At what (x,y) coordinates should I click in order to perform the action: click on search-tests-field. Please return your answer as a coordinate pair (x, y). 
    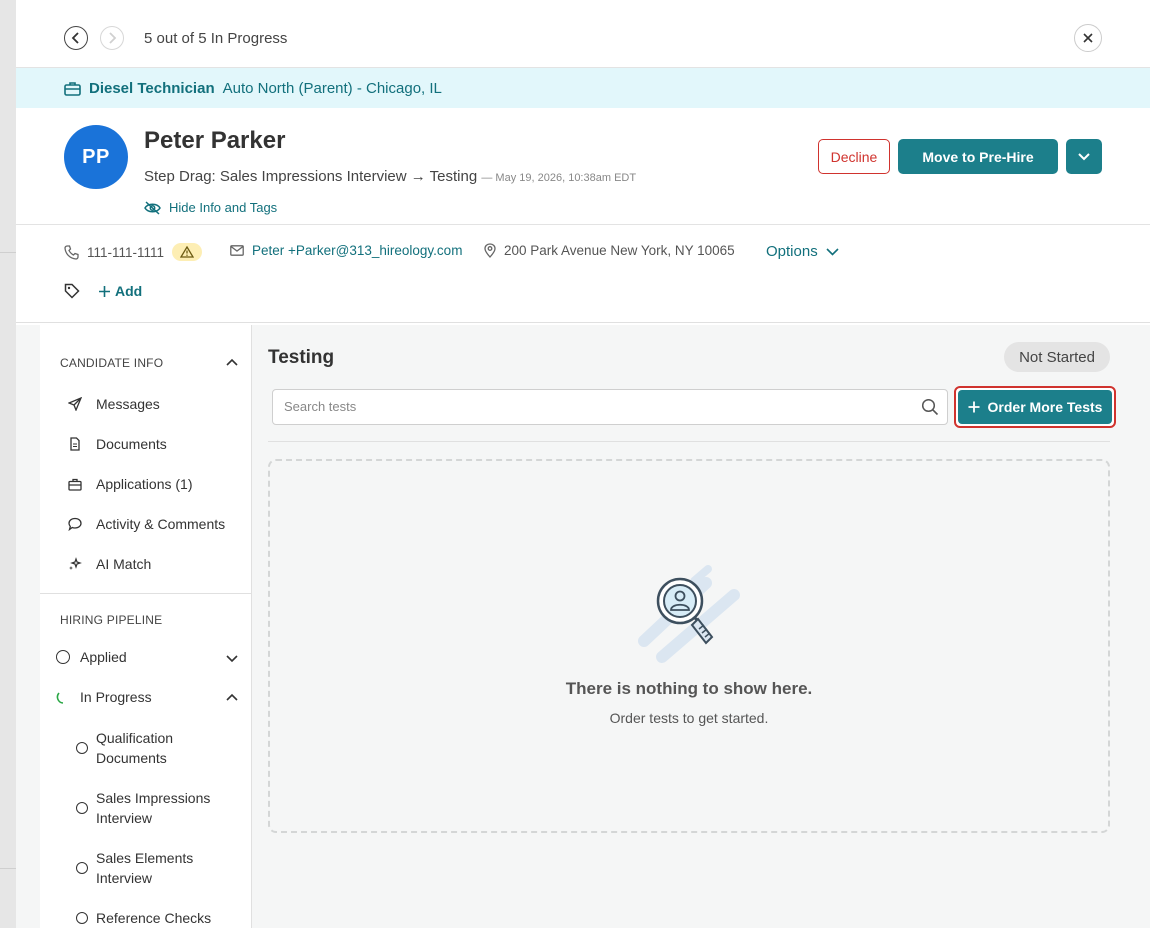
    Looking at the image, I should click on (610, 407).